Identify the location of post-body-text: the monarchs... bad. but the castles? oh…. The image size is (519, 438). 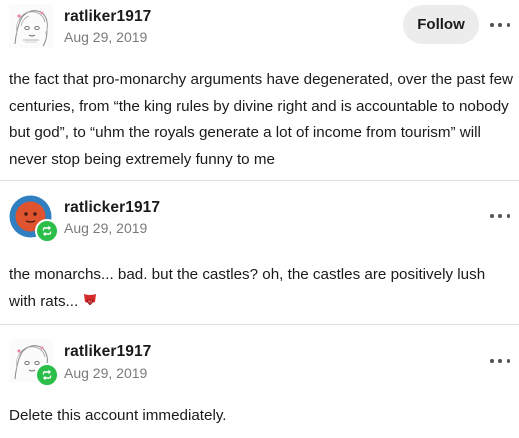
(247, 288).